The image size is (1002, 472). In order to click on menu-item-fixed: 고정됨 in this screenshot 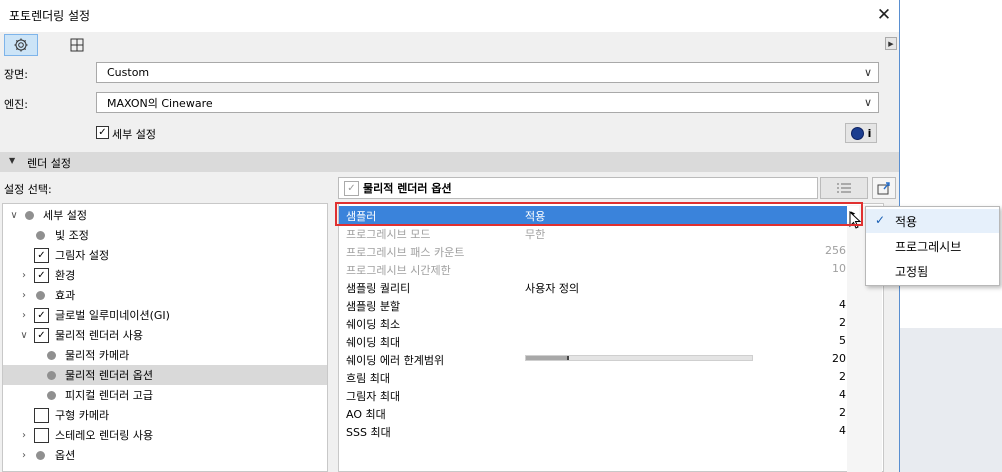, I will do `click(932, 271)`.